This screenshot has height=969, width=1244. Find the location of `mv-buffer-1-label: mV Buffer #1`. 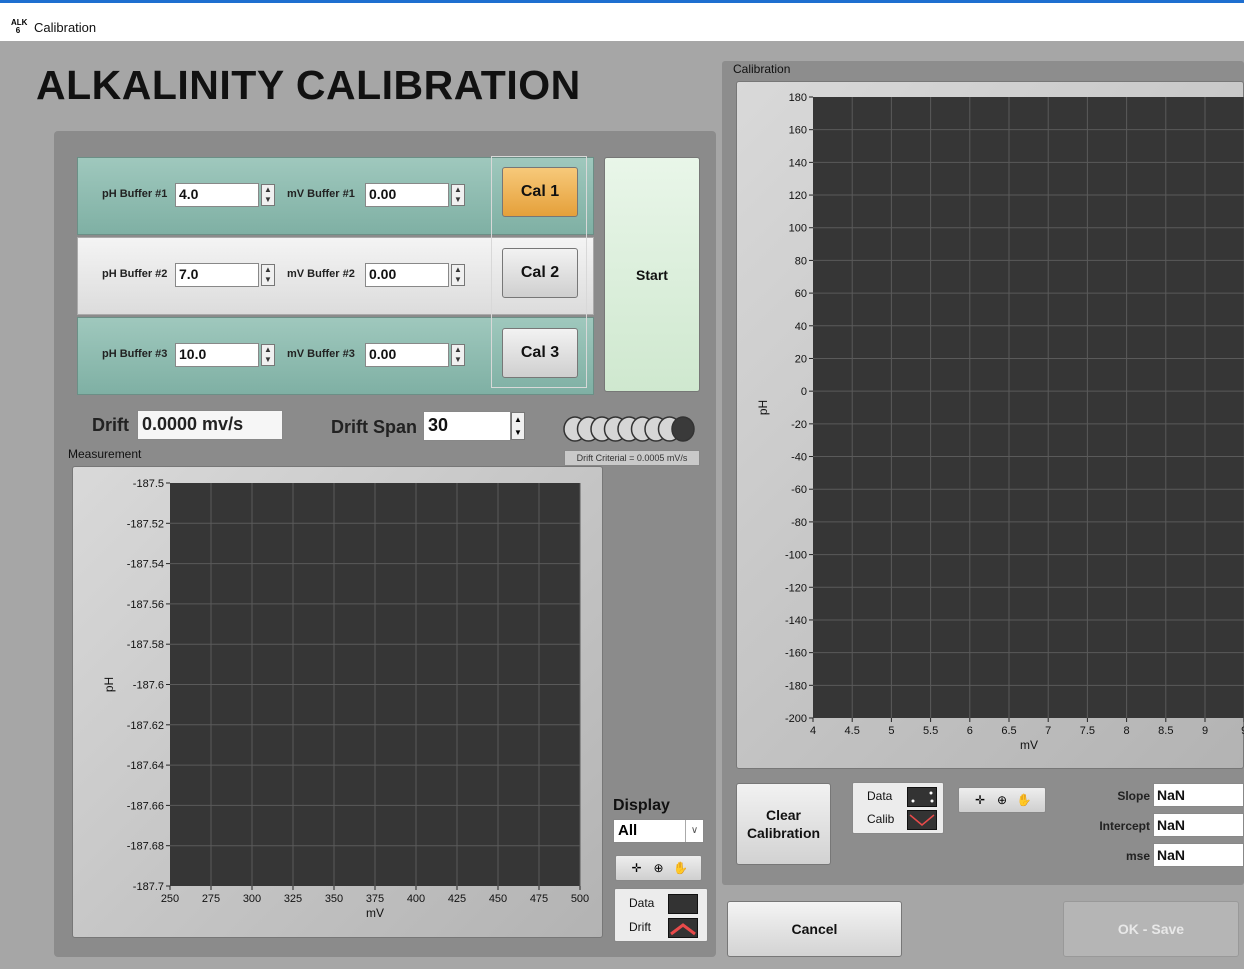

mv-buffer-1-label: mV Buffer #1 is located at coordinates (321, 194).